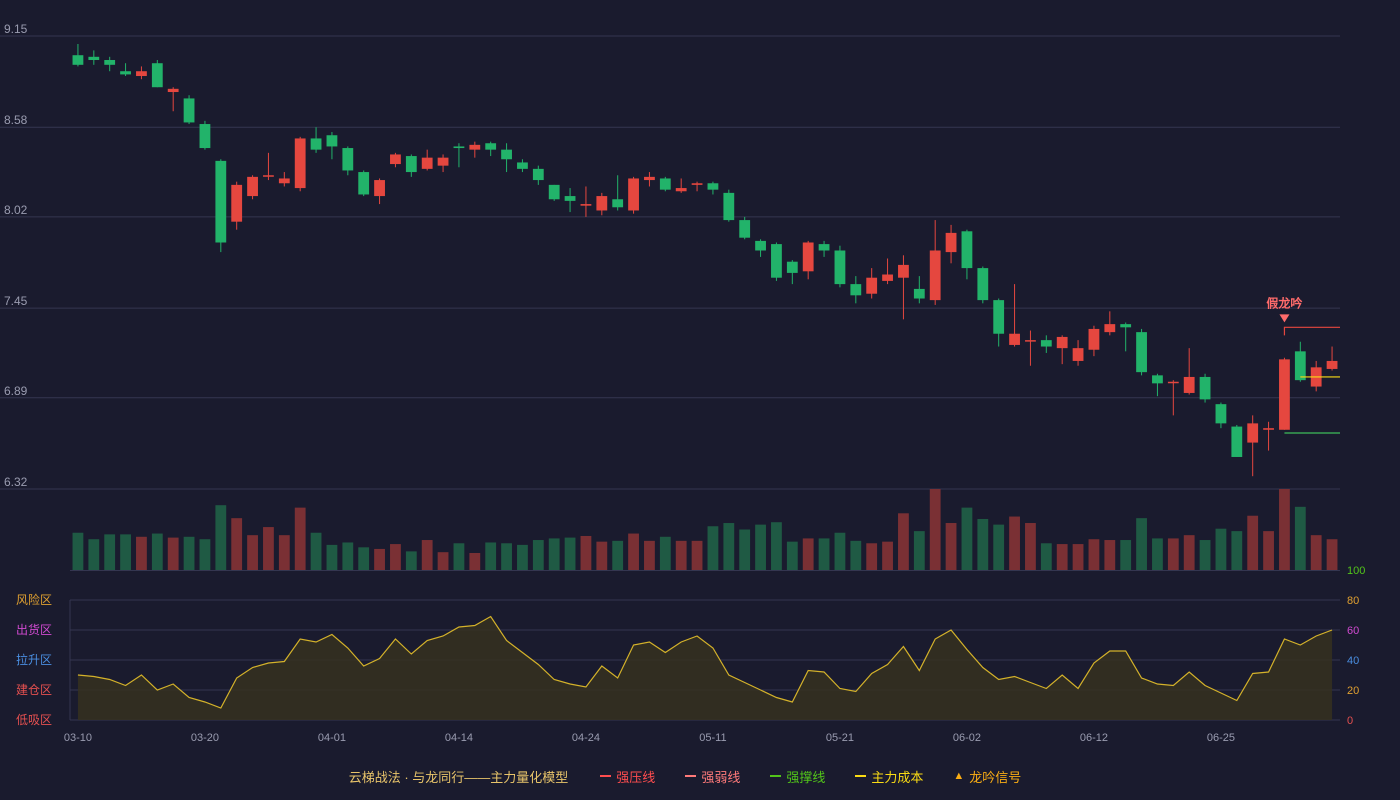 This screenshot has height=800, width=1400. What do you see at coordinates (691, 776) in the screenshot?
I see `strength-line-icon` at bounding box center [691, 776].